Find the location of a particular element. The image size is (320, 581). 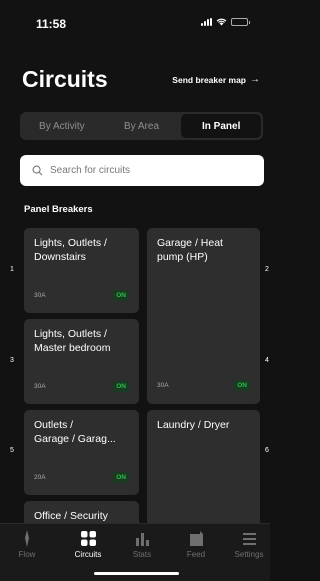

feed-icon is located at coordinates (196, 538).